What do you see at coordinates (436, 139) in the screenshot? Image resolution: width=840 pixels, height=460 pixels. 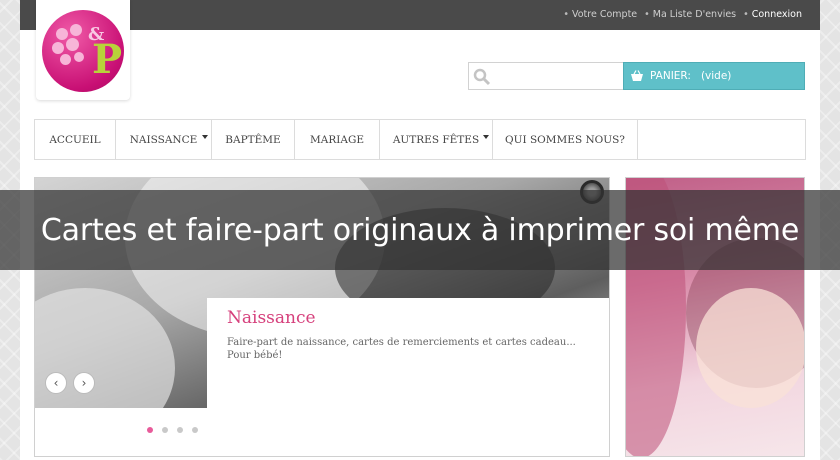 I see `nav-item-autres-fetes: AUTRES FÊTES` at bounding box center [436, 139].